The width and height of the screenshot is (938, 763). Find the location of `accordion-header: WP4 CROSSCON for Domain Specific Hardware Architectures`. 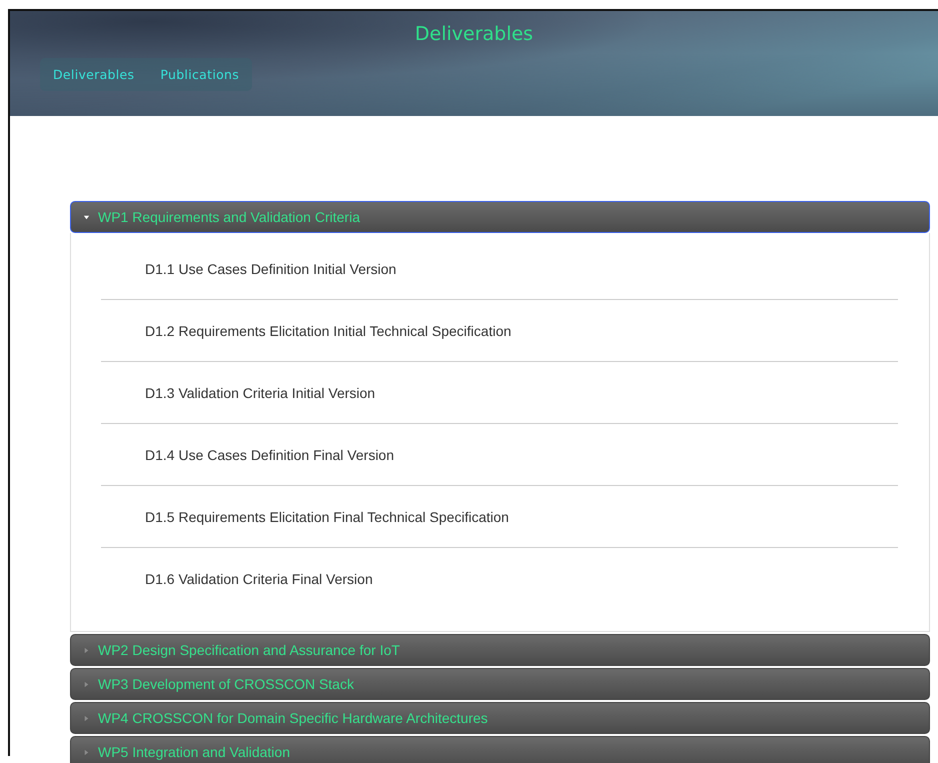

accordion-header: WP4 CROSSCON for Domain Specific Hardware Architectures is located at coordinates (500, 718).